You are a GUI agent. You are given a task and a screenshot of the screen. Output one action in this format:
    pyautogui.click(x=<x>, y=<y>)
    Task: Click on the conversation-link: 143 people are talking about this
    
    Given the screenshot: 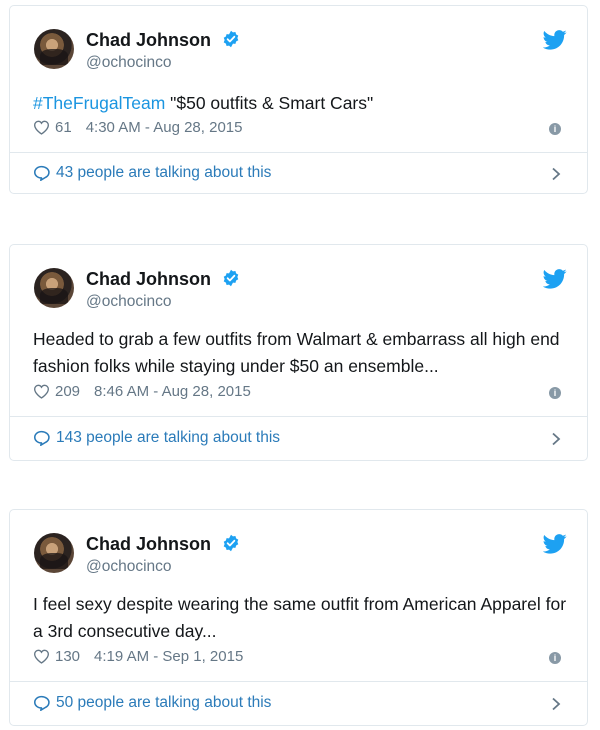 What is the action you would take?
    pyautogui.click(x=156, y=438)
    